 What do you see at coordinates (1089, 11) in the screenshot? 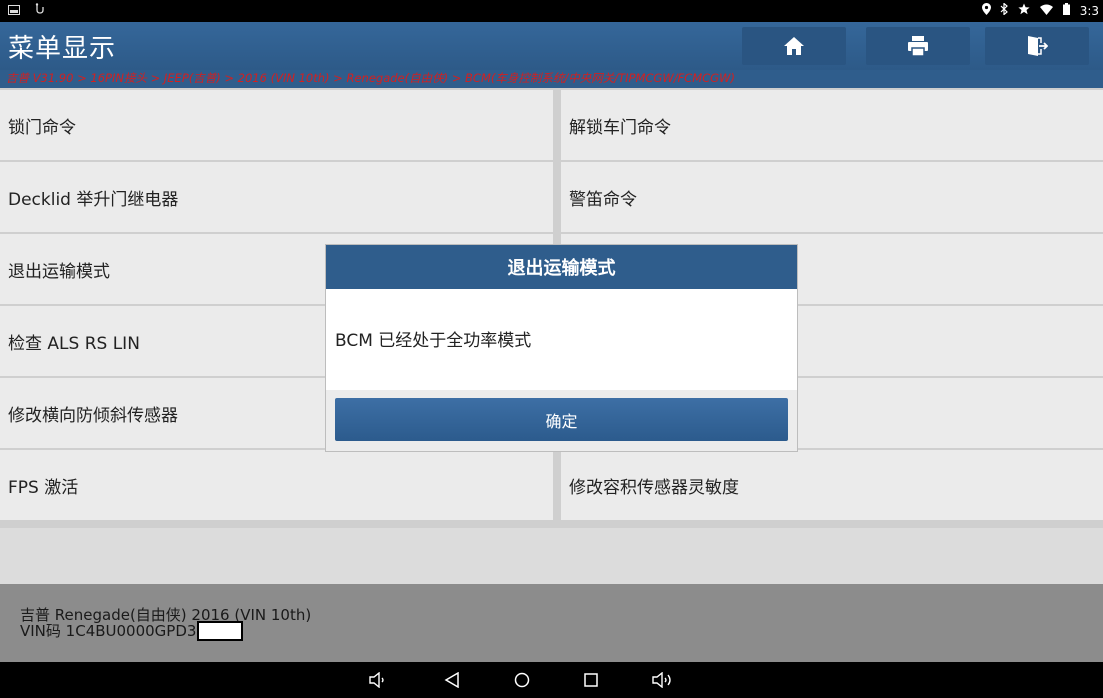
I see `clock-time: 3:3` at bounding box center [1089, 11].